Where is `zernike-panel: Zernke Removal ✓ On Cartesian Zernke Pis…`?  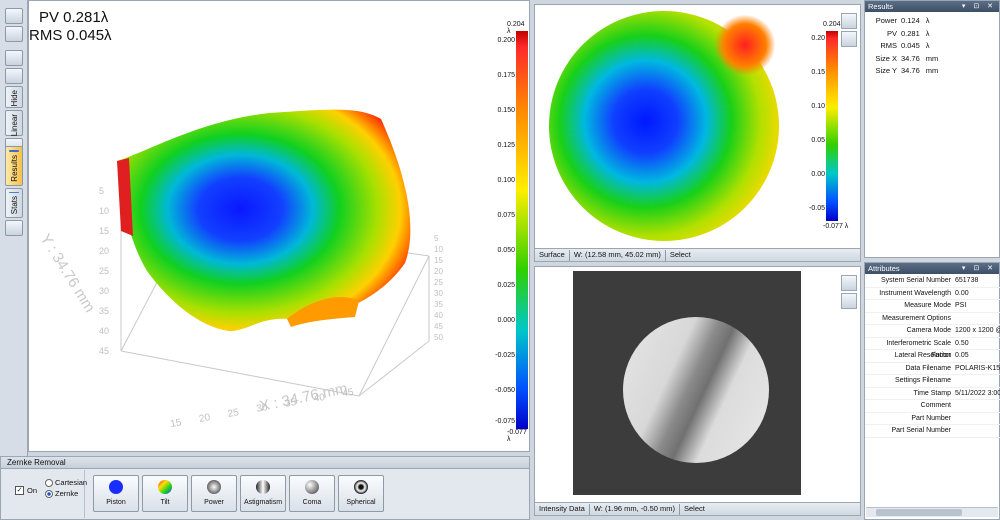 zernike-panel: Zernke Removal ✓ On Cartesian Zernke Pis… is located at coordinates (265, 488).